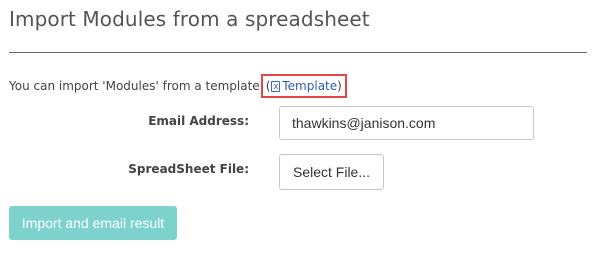  I want to click on import-and-email-button: Import and email result, so click(93, 223).